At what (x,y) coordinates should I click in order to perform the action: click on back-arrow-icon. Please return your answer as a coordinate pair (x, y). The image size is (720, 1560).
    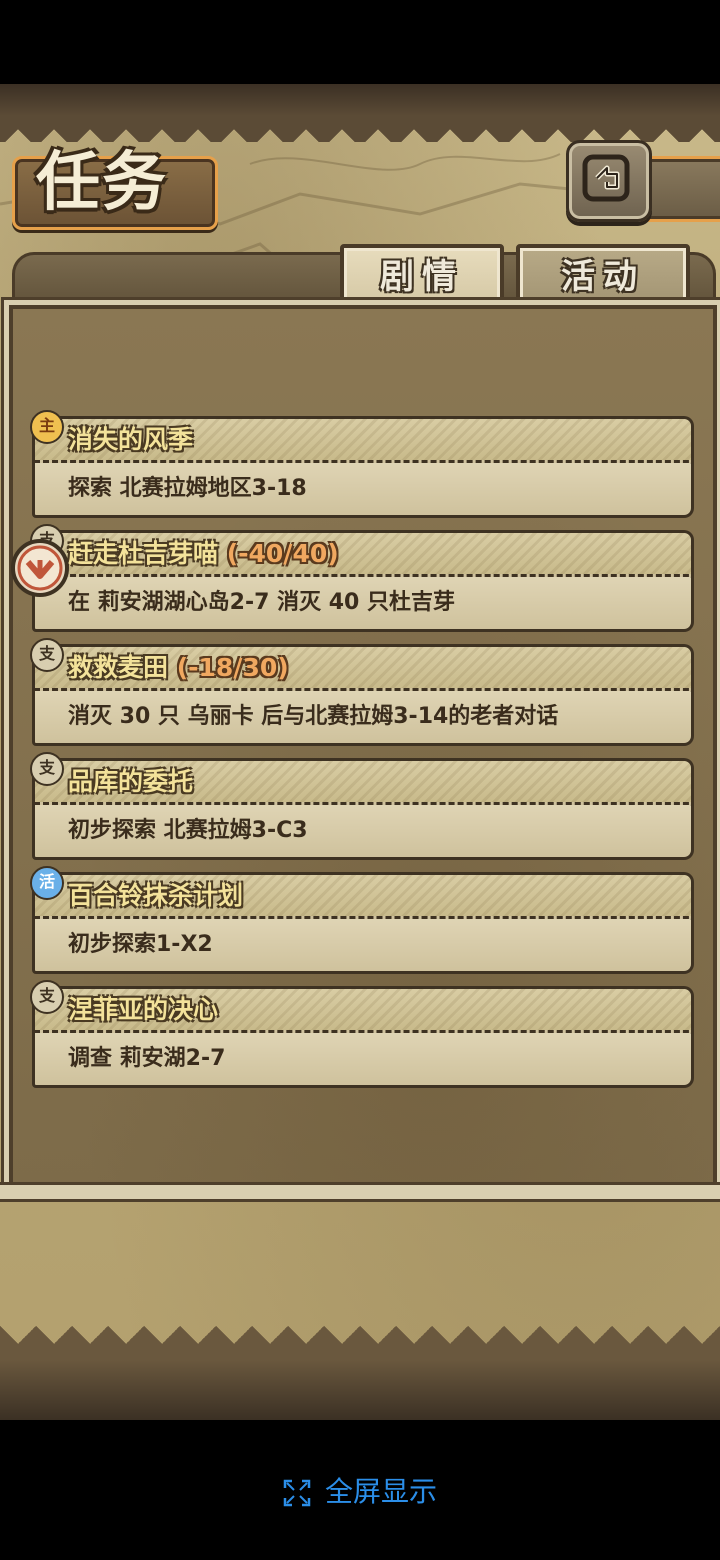
    Looking at the image, I should click on (606, 178).